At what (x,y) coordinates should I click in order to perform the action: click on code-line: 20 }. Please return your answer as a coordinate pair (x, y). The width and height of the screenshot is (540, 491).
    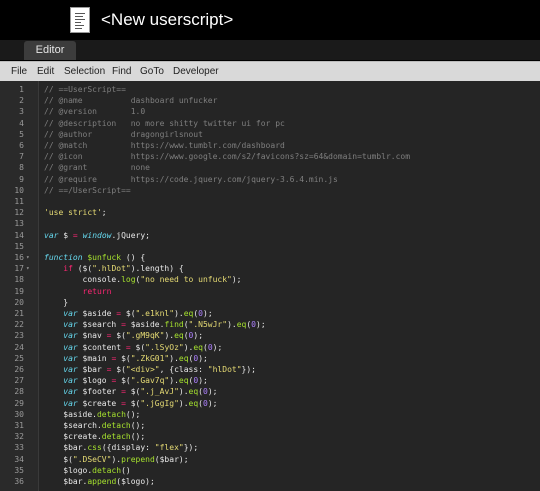
    Looking at the image, I should click on (270, 302).